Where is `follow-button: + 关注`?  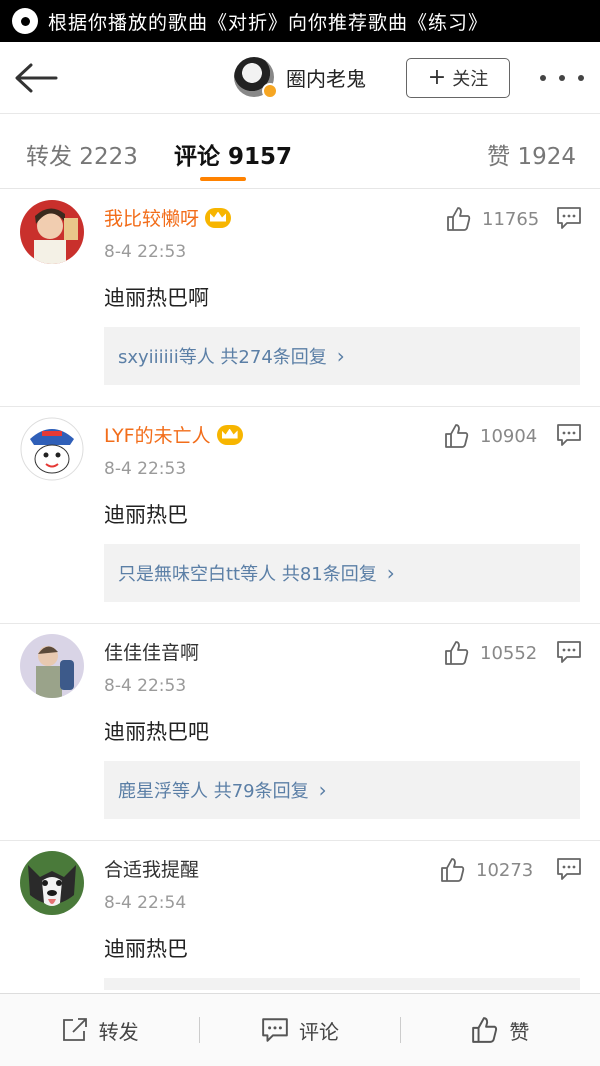
follow-button: + 关注 is located at coordinates (458, 78).